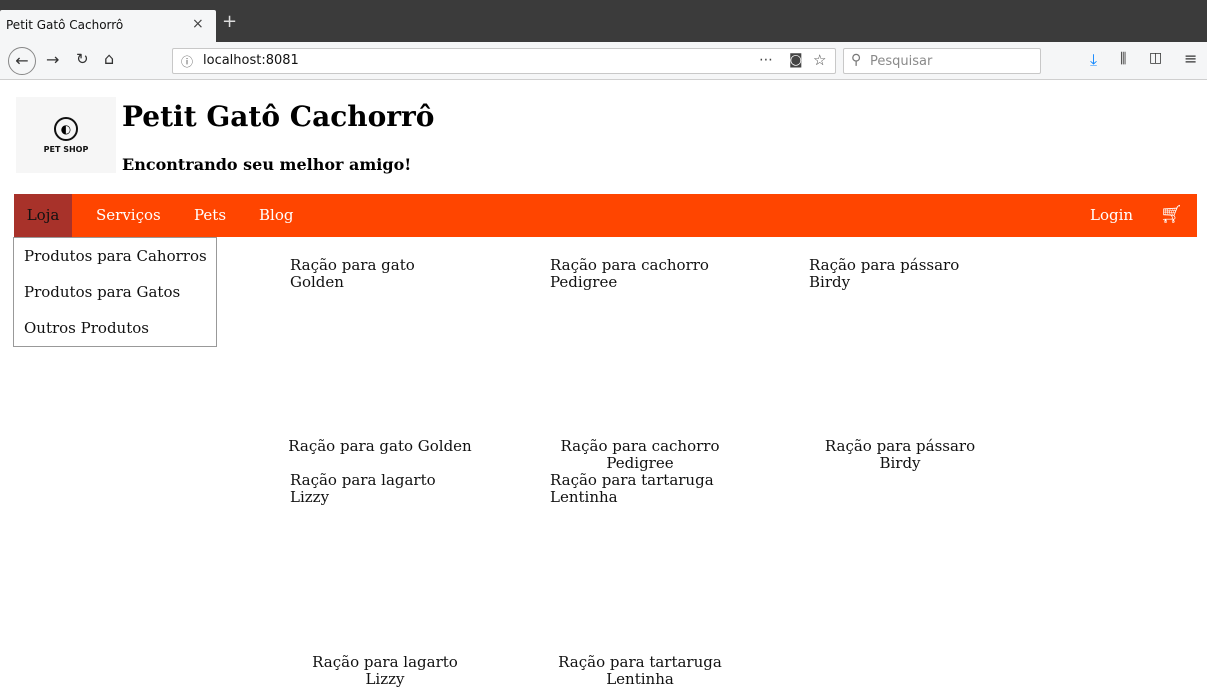  Describe the element at coordinates (115, 256) in the screenshot. I see `dropdown-item-cachorros: Produtos para Cahorros` at that location.